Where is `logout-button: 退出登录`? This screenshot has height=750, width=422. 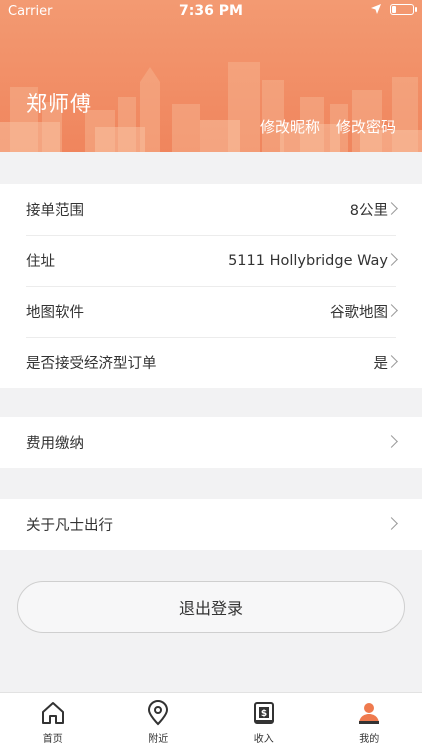 logout-button: 退出登录 is located at coordinates (211, 607).